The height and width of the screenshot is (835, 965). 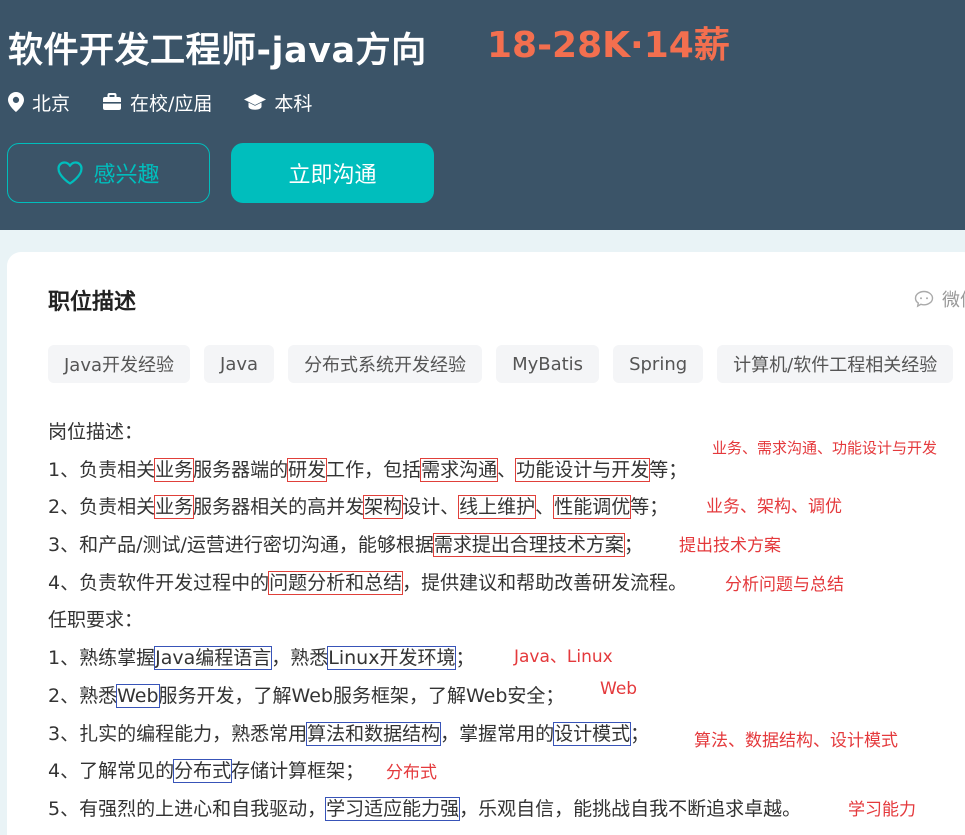 What do you see at coordinates (92, 302) in the screenshot?
I see `section-title: 职位描述` at bounding box center [92, 302].